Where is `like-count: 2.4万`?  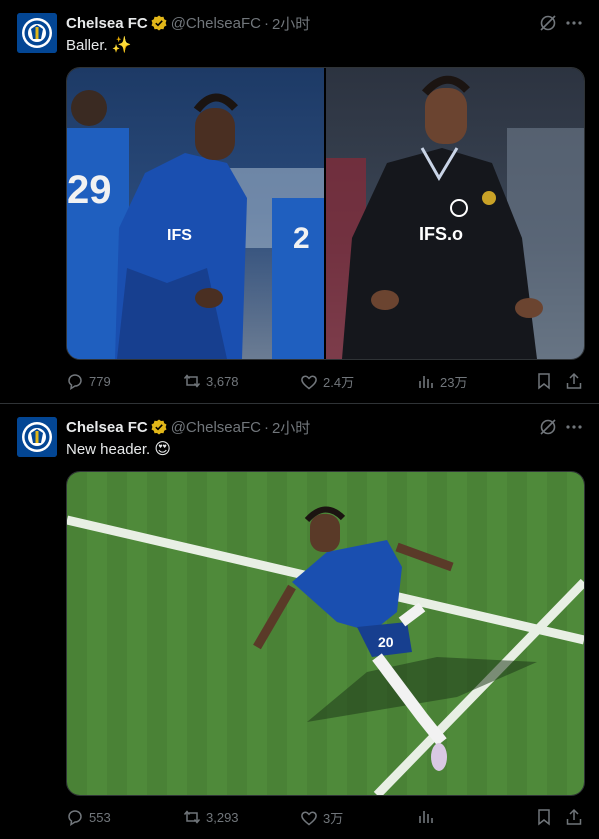
like-count: 2.4万 is located at coordinates (339, 382).